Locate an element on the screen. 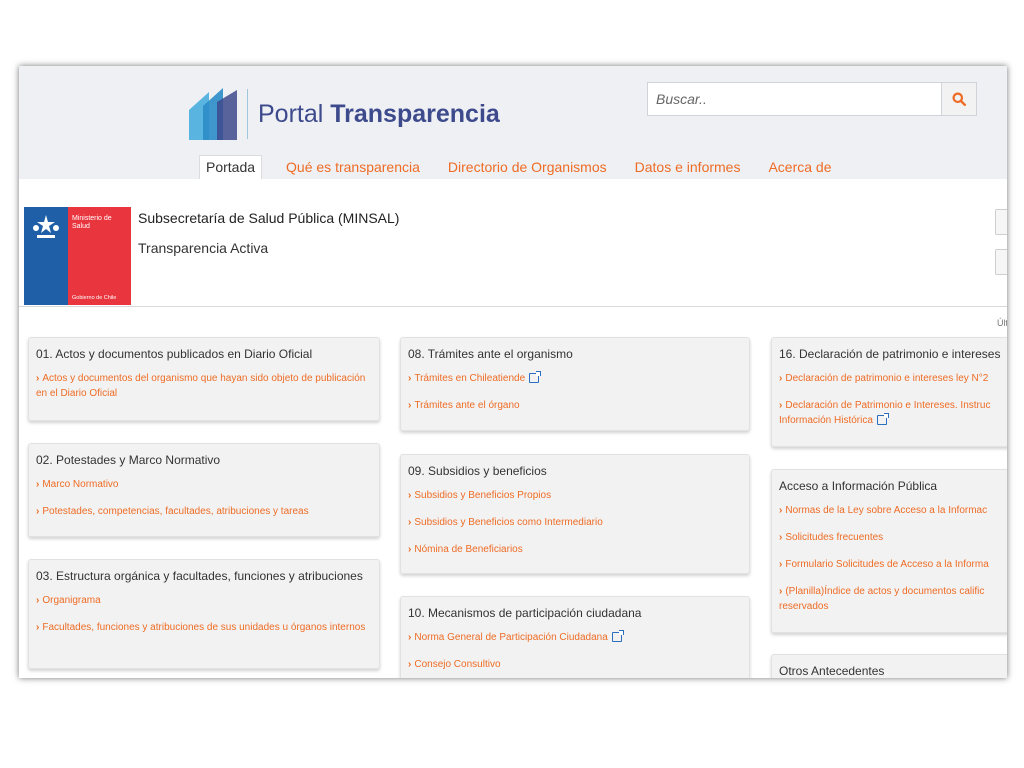 The image size is (1024, 768). card-link: › Organigrama is located at coordinates (203, 600).